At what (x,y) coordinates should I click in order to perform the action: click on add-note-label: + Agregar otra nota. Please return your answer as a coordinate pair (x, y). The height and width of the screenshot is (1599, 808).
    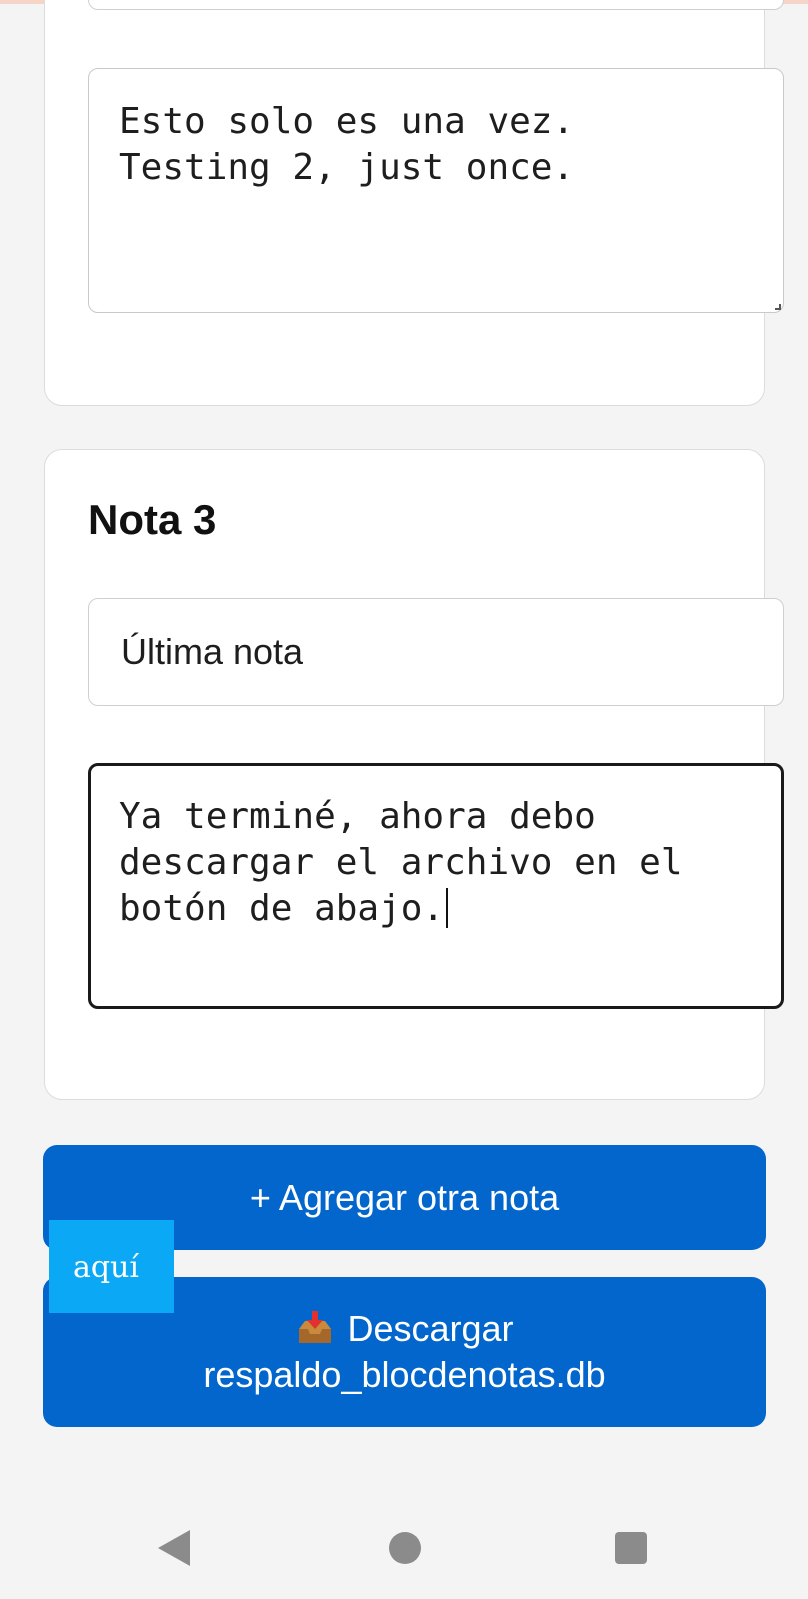
    Looking at the image, I should click on (404, 1197).